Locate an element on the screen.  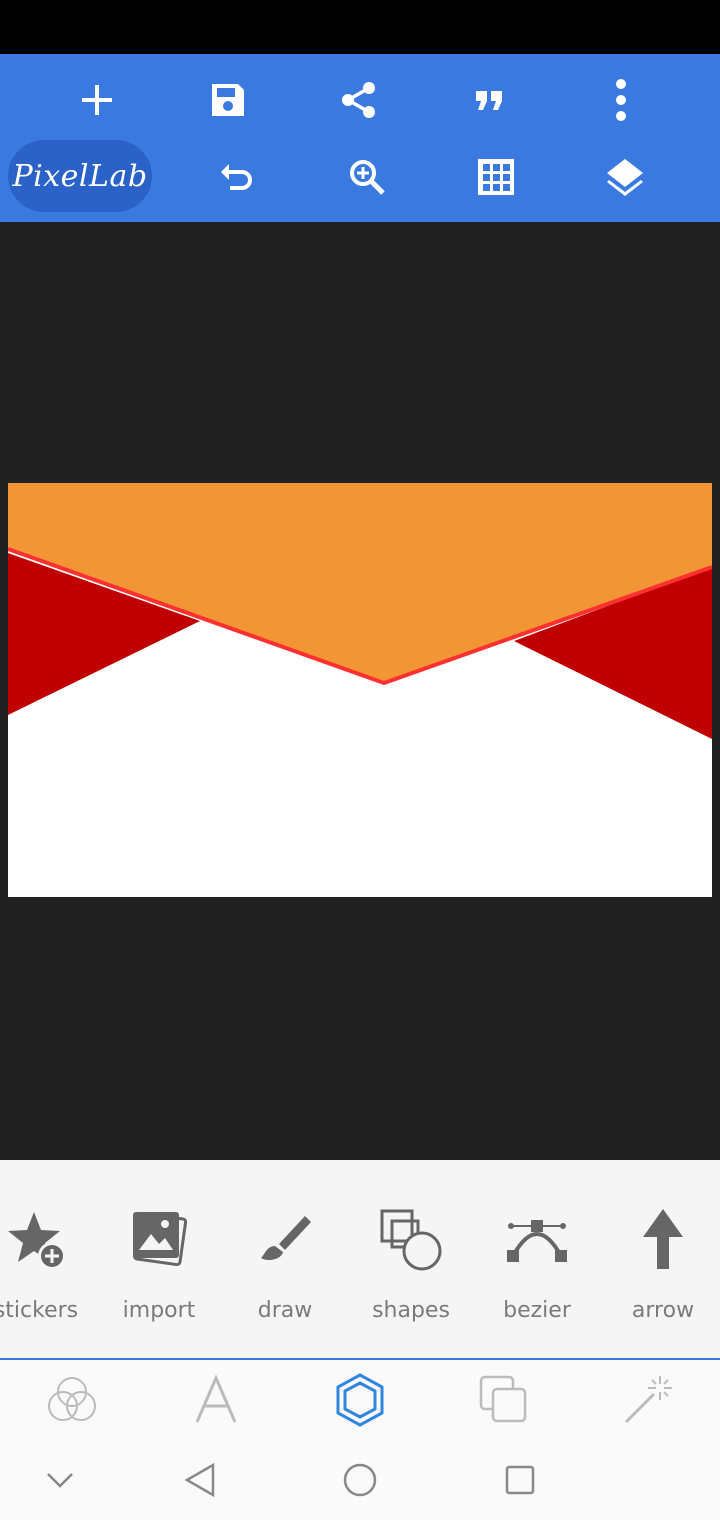
zoom-in-icon is located at coordinates (367, 177).